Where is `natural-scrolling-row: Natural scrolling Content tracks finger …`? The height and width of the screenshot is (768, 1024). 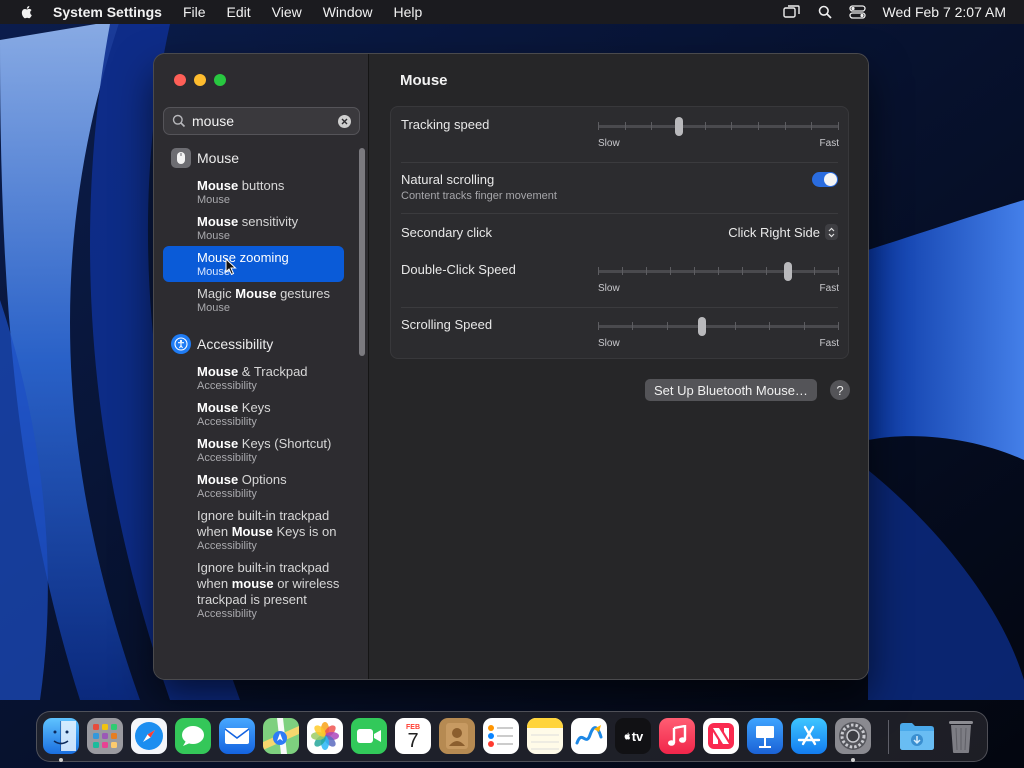
natural-scrolling-row: Natural scrolling Content tracks finger … is located at coordinates (619, 188).